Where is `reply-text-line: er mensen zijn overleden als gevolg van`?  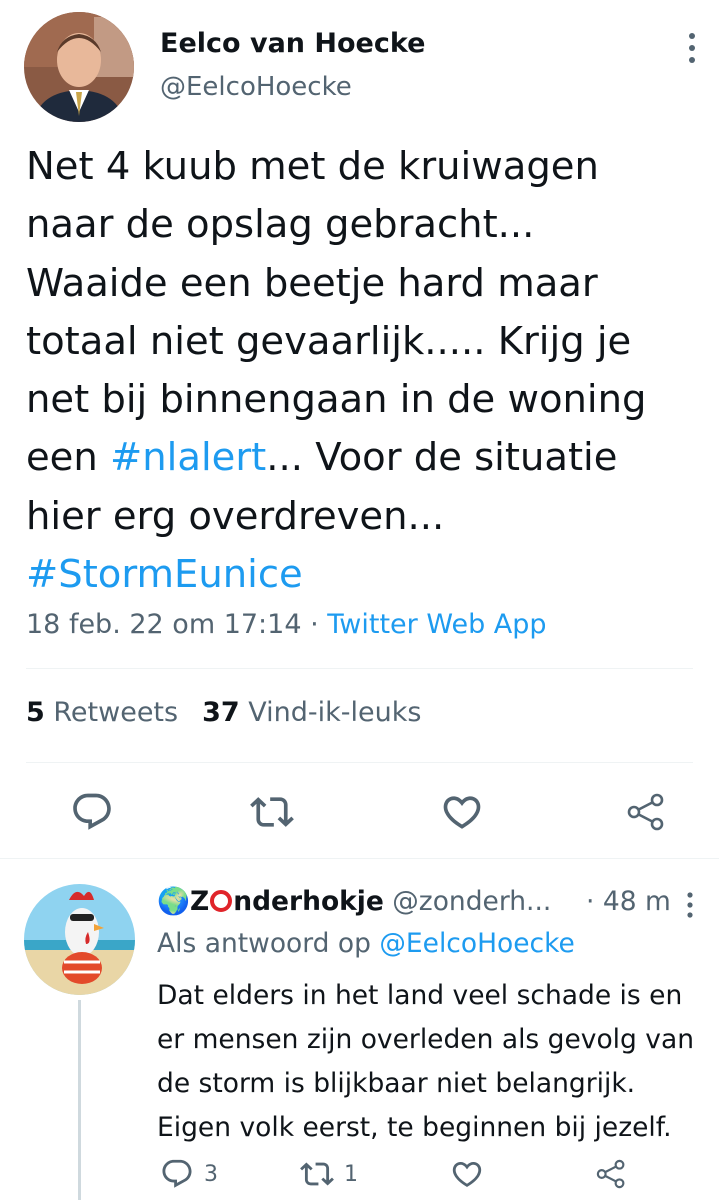
reply-text-line: er mensen zijn overleden als gevolg van is located at coordinates (426, 1039).